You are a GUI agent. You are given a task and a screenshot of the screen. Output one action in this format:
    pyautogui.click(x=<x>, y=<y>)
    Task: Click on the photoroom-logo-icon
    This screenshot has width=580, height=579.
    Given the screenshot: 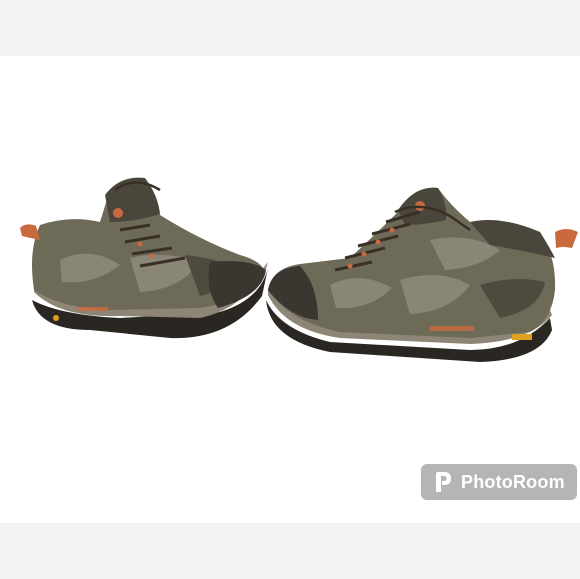 What is the action you would take?
    pyautogui.click(x=443, y=482)
    